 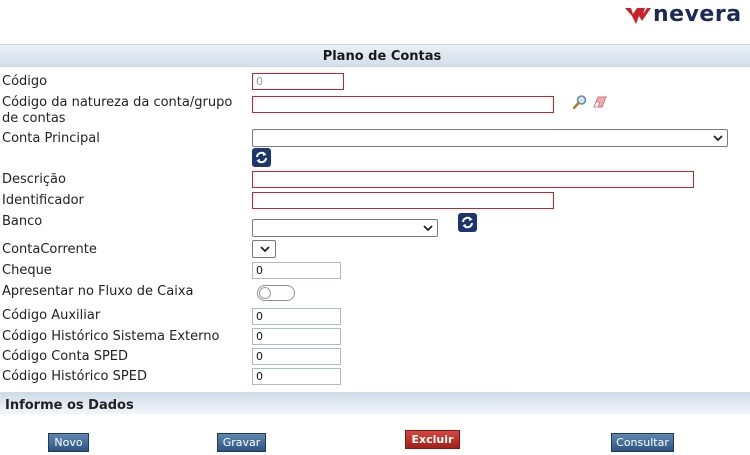 I want to click on codigo-label: Código, so click(x=25, y=81).